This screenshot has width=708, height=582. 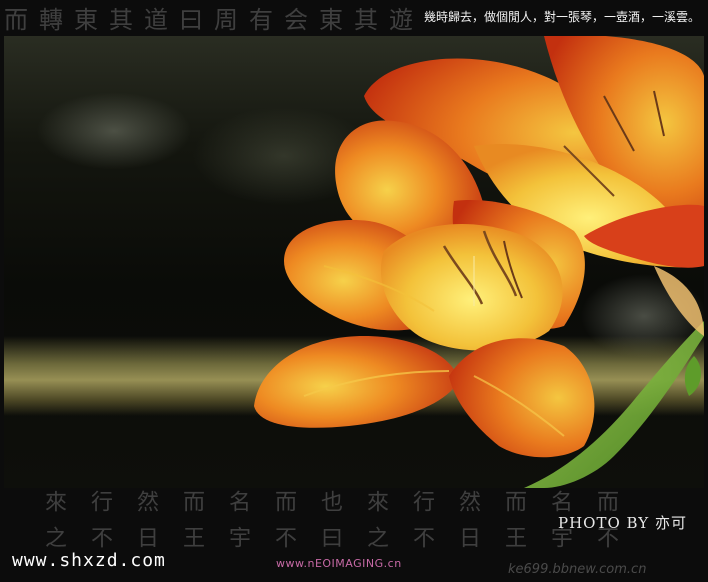 I want to click on calligraphy-column: 行不, so click(x=421, y=526).